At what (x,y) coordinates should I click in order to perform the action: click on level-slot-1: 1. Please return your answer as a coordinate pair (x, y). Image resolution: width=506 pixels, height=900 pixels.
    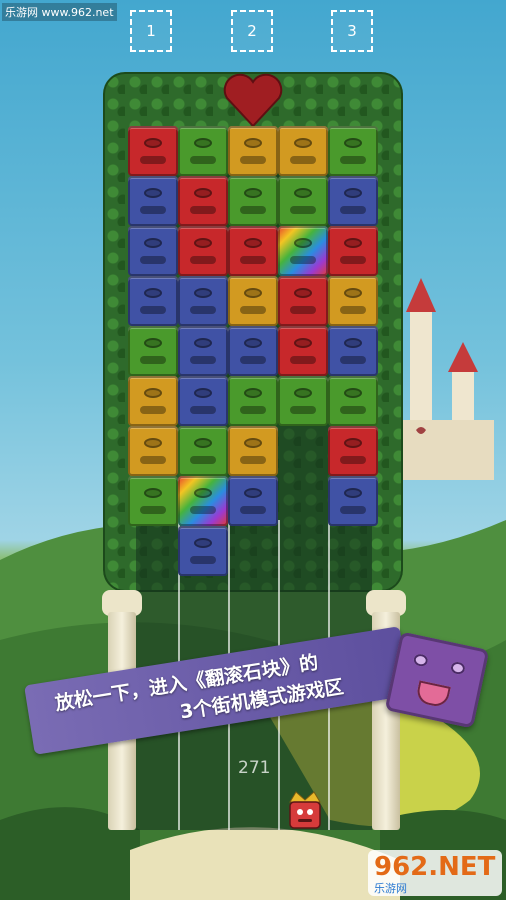
    Looking at the image, I should click on (151, 31).